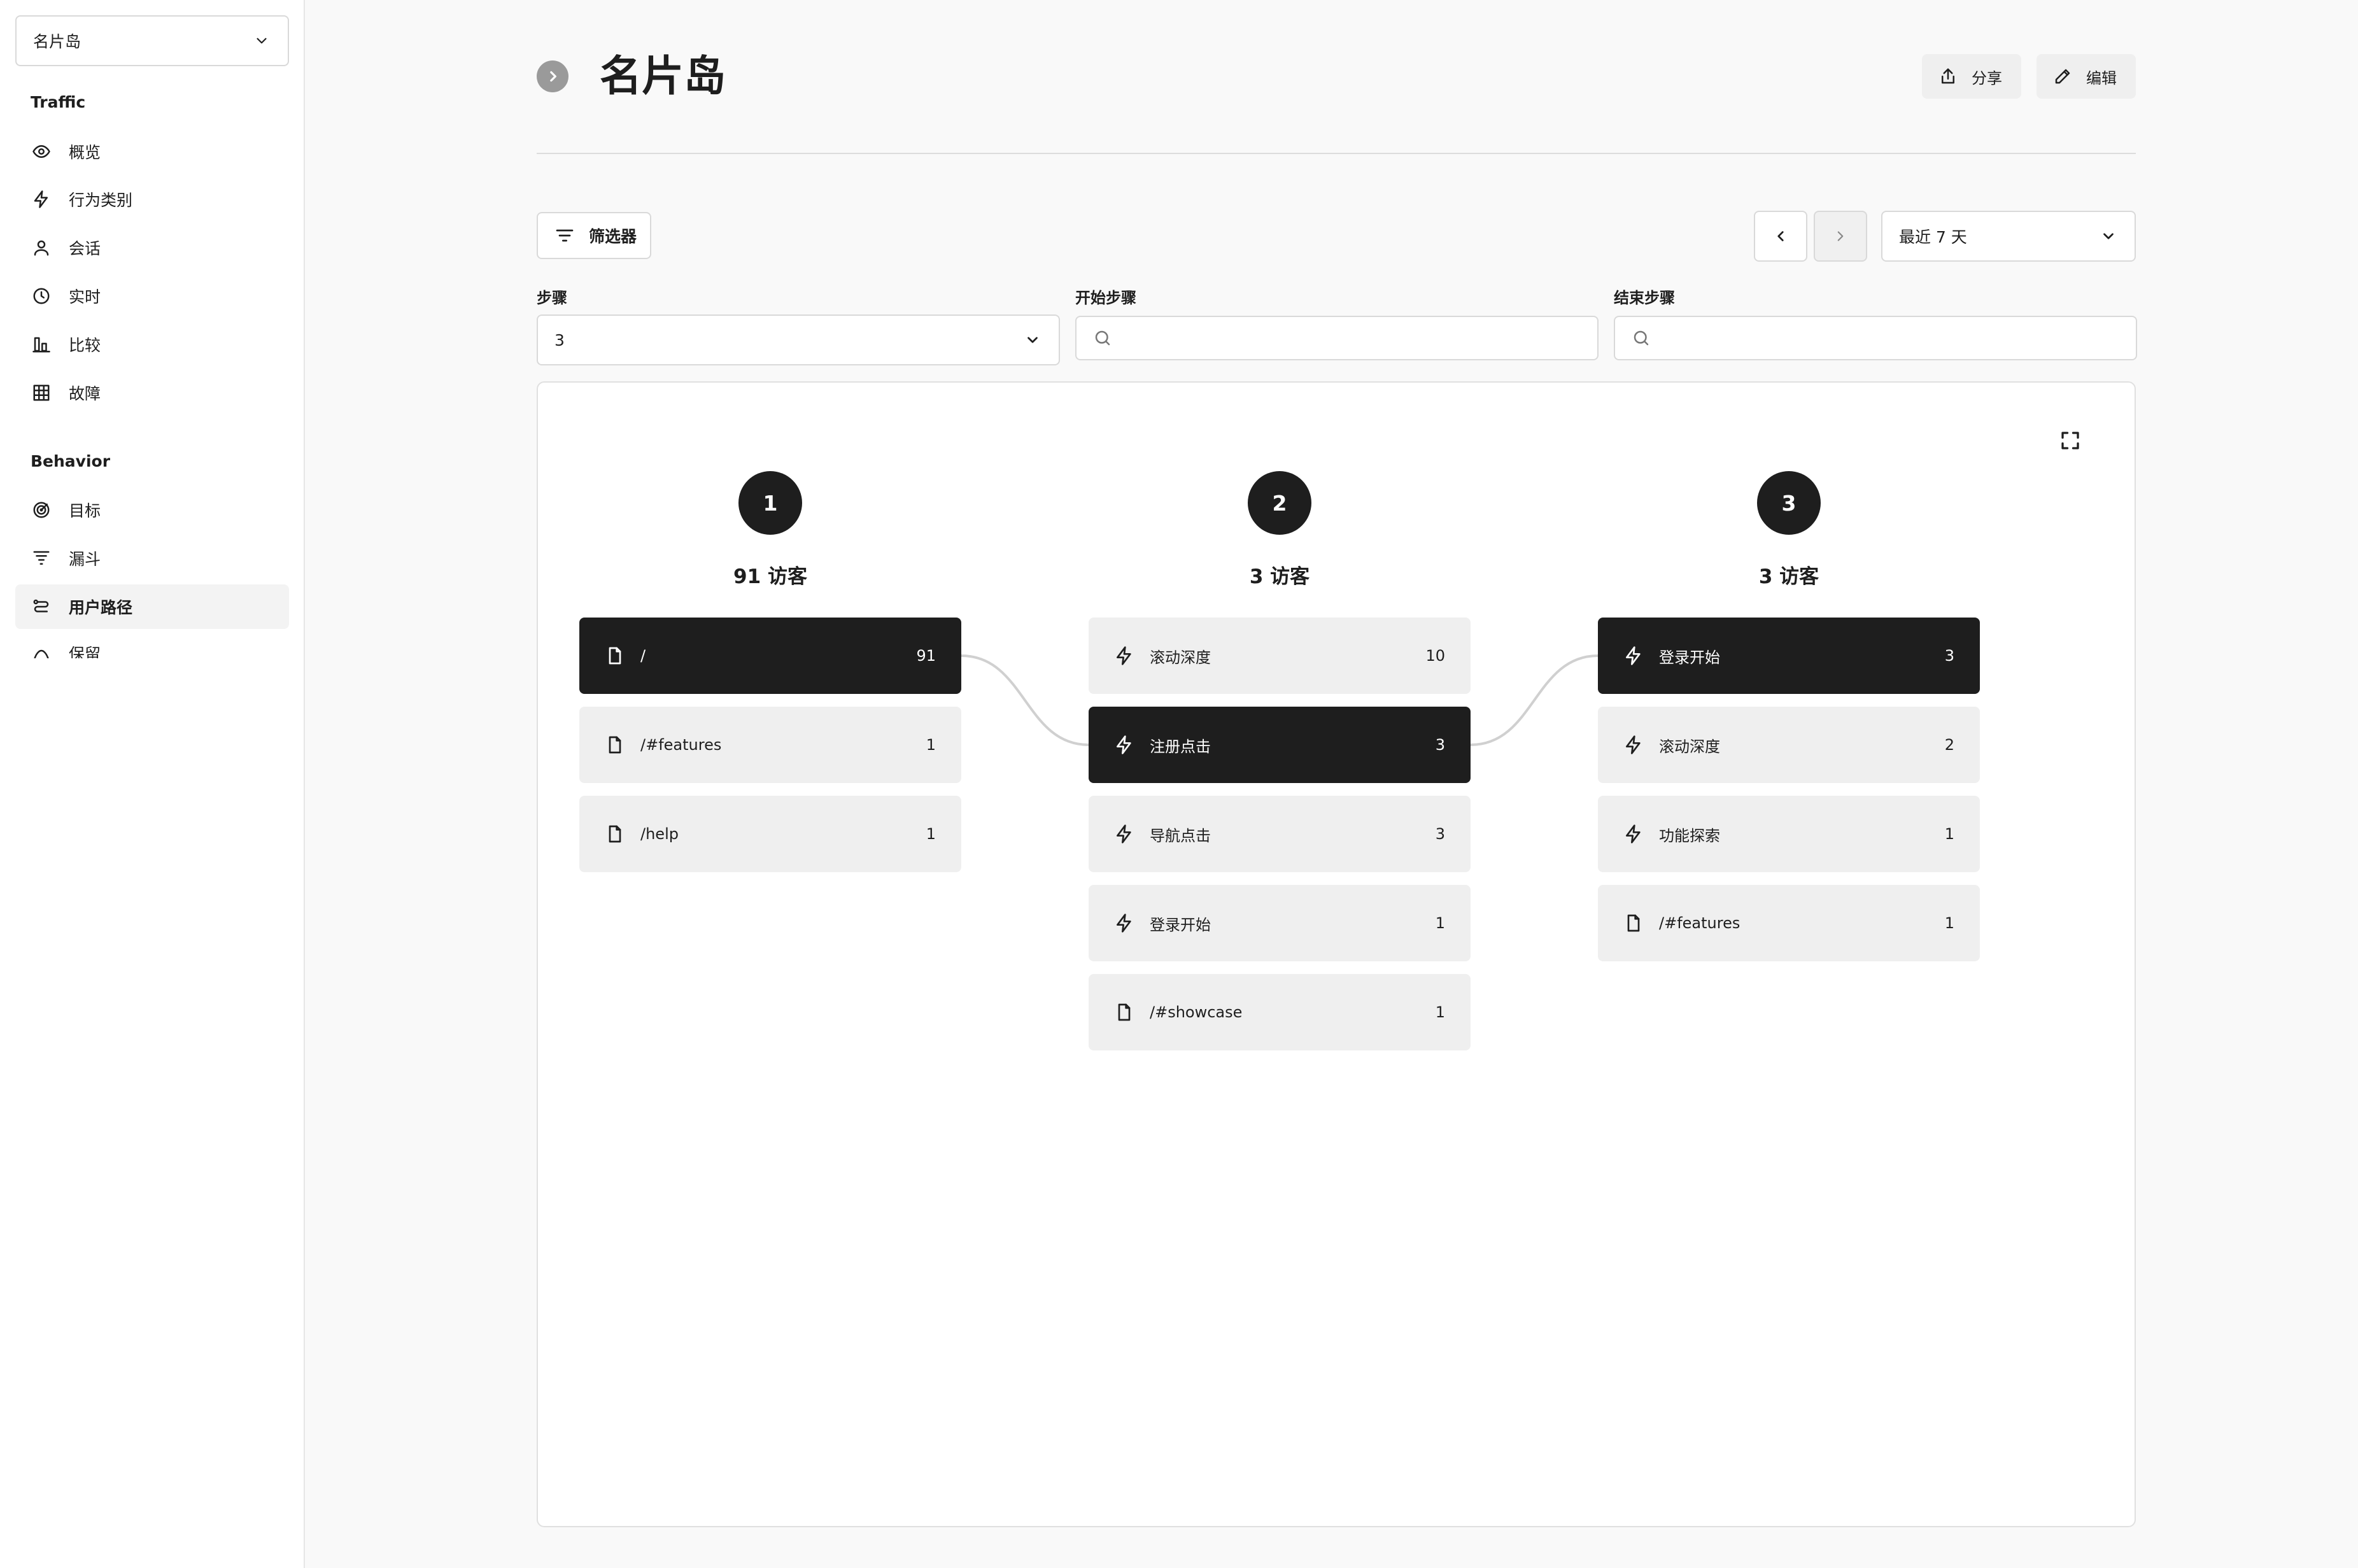 This screenshot has width=2358, height=1568. Describe the element at coordinates (1280, 745) in the screenshot. I see `journey-node: 注册点击 3` at that location.